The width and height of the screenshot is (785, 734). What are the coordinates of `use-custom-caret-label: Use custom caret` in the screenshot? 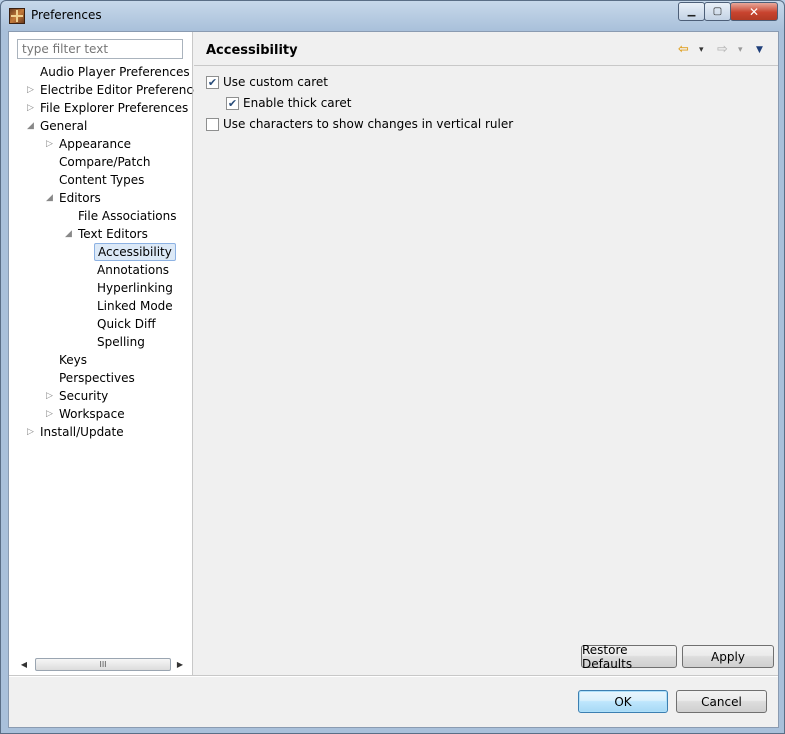 It's located at (275, 82).